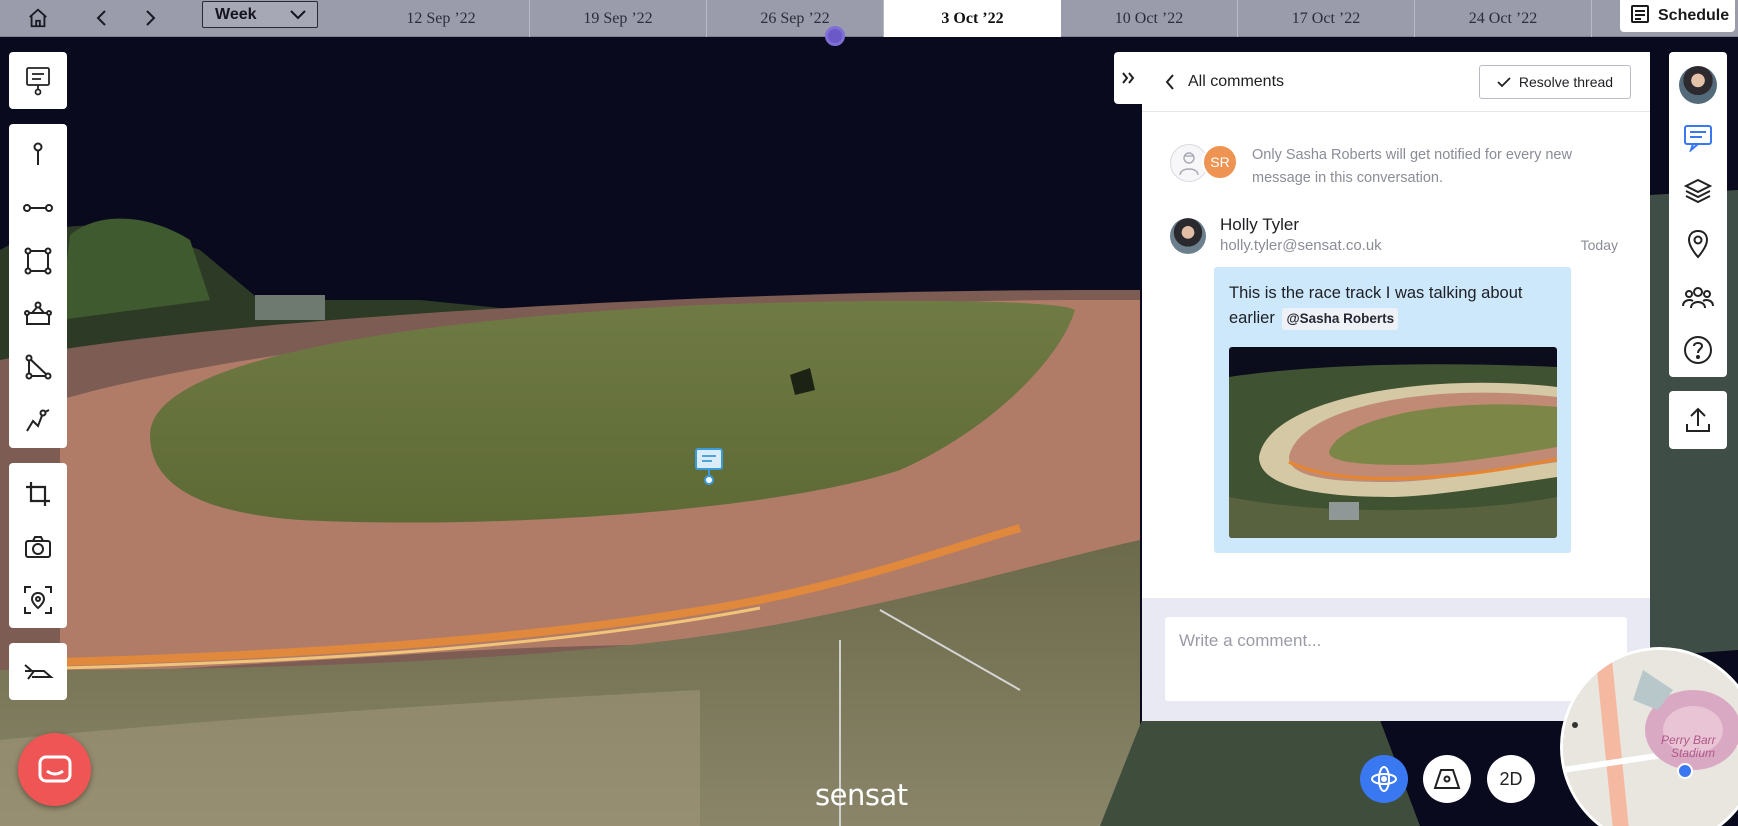 The width and height of the screenshot is (1738, 826). Describe the element at coordinates (1504, 82) in the screenshot. I see `check-icon` at that location.